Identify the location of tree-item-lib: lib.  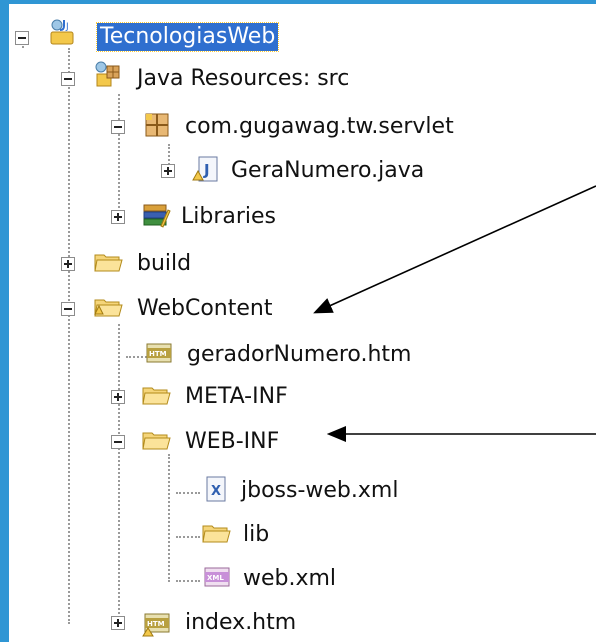
(235, 534).